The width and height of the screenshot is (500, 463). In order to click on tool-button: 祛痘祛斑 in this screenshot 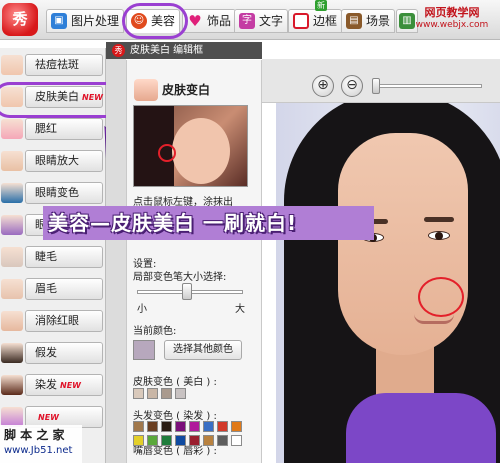, I will do `click(64, 65)`.